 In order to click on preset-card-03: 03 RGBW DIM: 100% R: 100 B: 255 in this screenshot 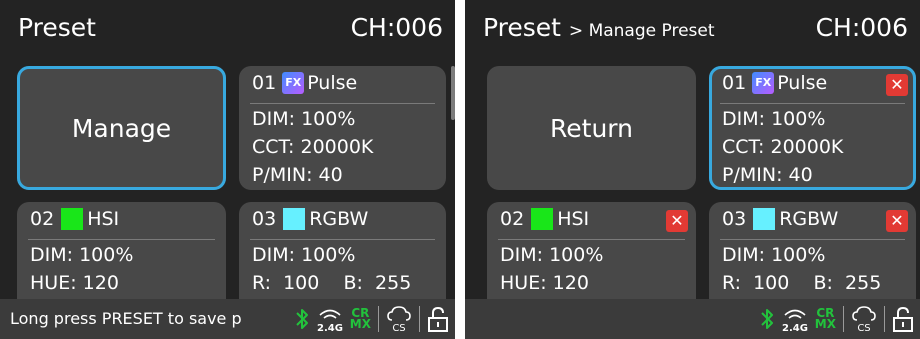, I will do `click(342, 257)`.